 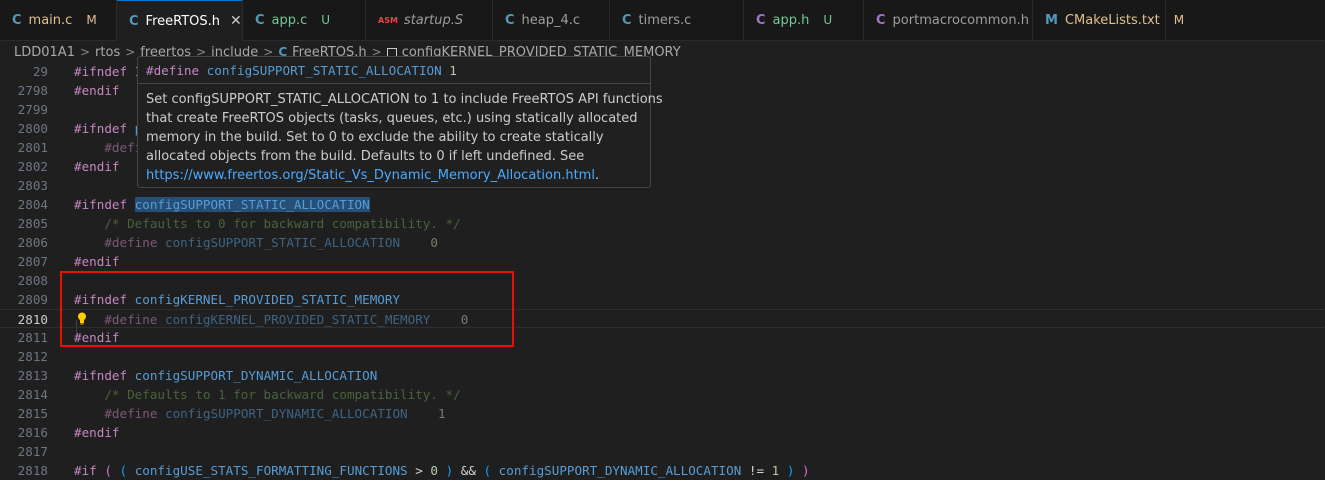 I want to click on tab-freertos-h: C FreeRTOS.h ✕, so click(x=180, y=20).